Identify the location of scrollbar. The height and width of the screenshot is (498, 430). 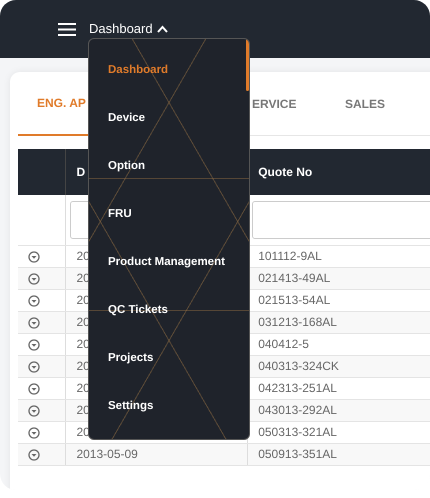
(247, 65).